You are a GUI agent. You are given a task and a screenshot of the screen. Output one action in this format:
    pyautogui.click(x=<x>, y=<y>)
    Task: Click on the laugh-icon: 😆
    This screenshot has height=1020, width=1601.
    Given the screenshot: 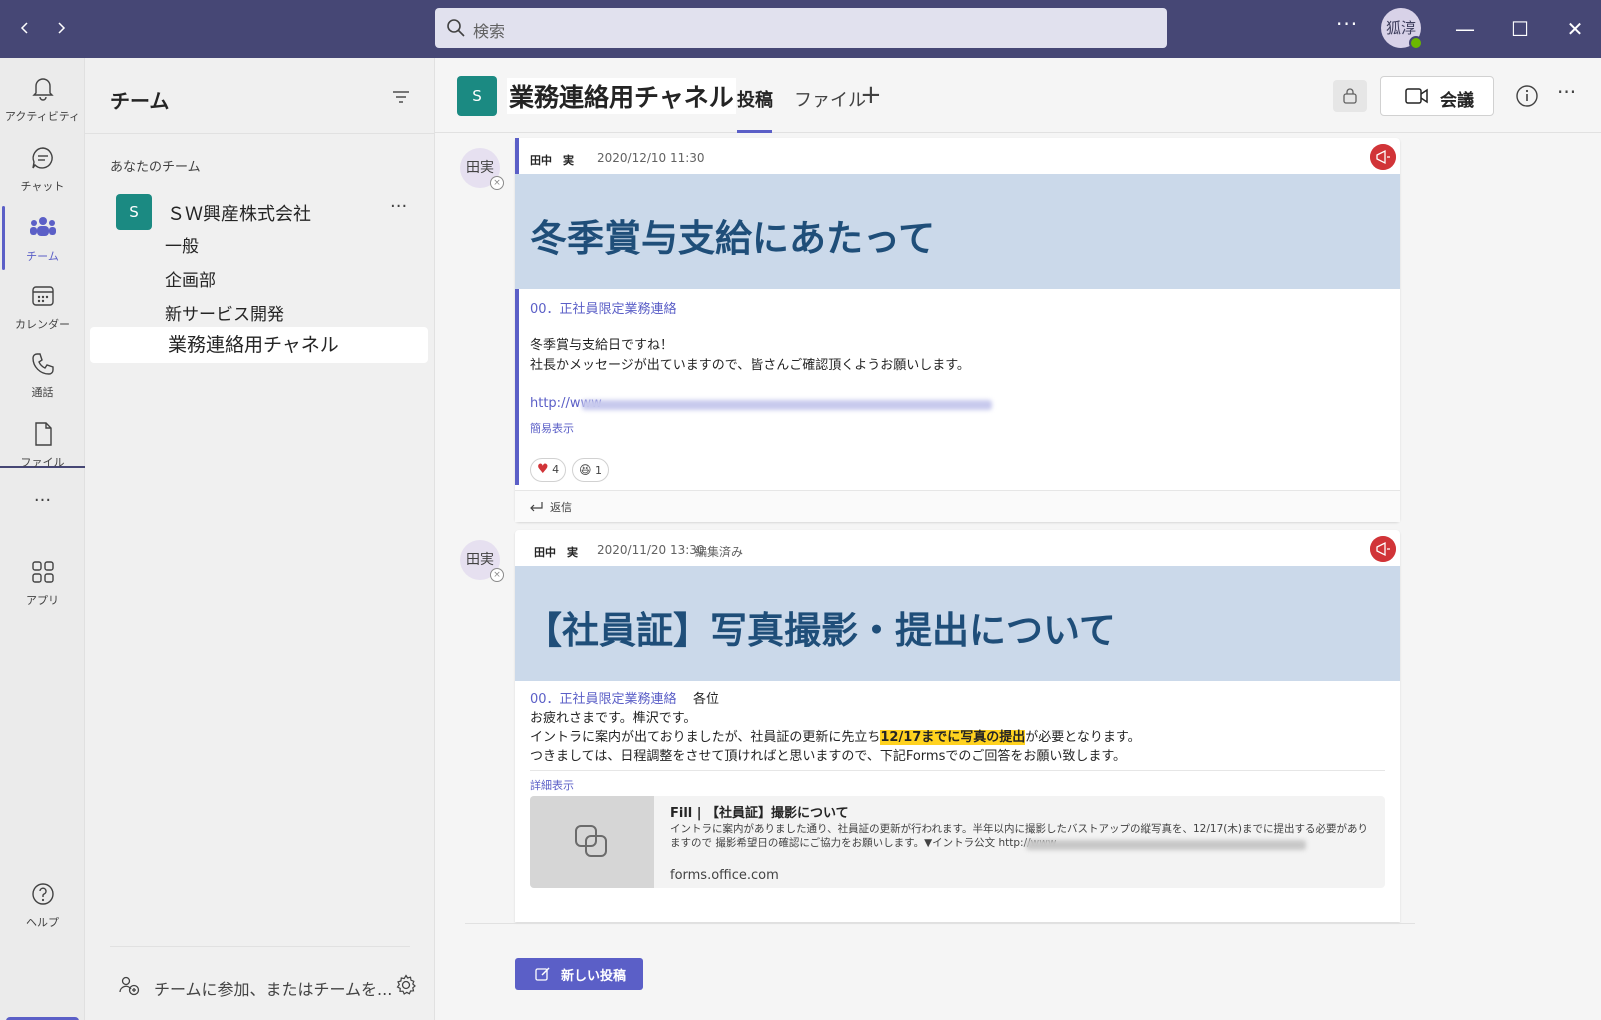 What is the action you would take?
    pyautogui.click(x=585, y=470)
    